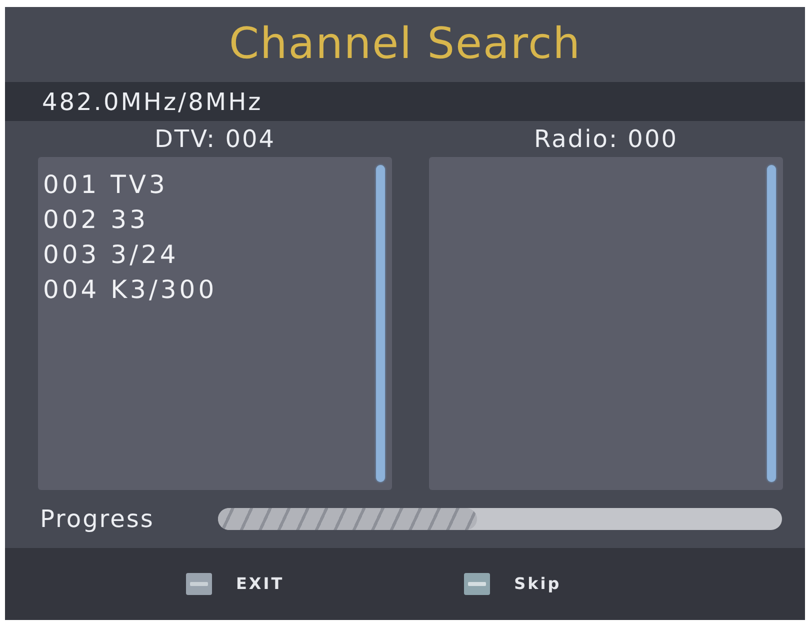  I want to click on screen-title: Channel Search, so click(405, 44).